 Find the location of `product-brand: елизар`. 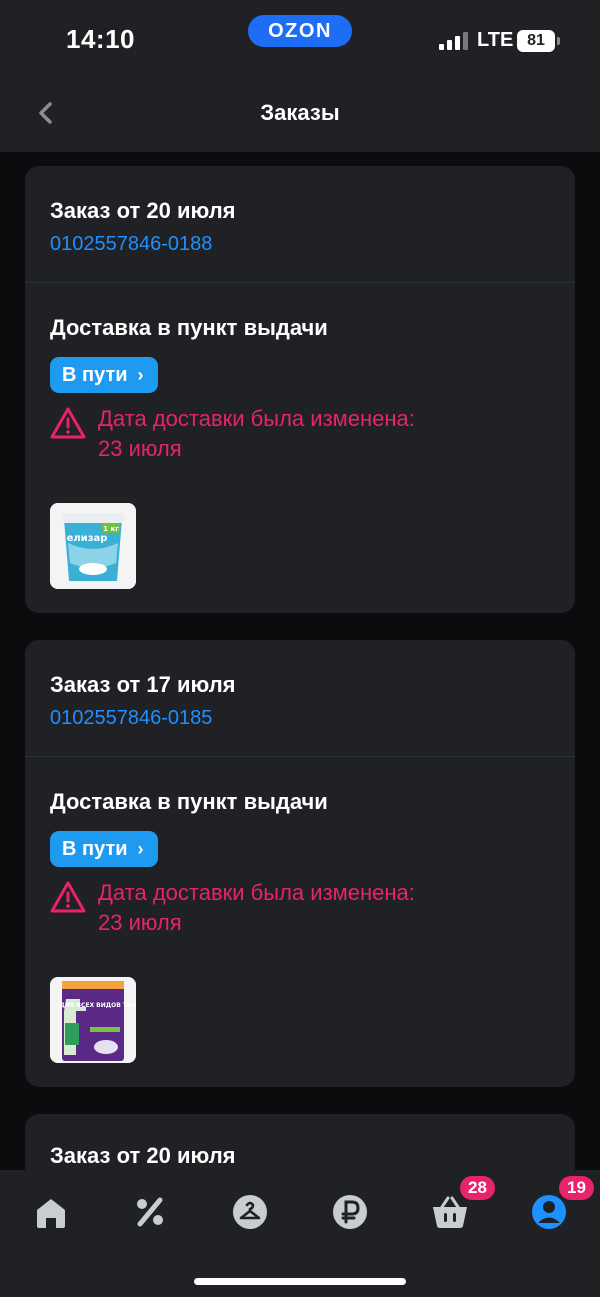

product-brand: елизар is located at coordinates (87, 538).